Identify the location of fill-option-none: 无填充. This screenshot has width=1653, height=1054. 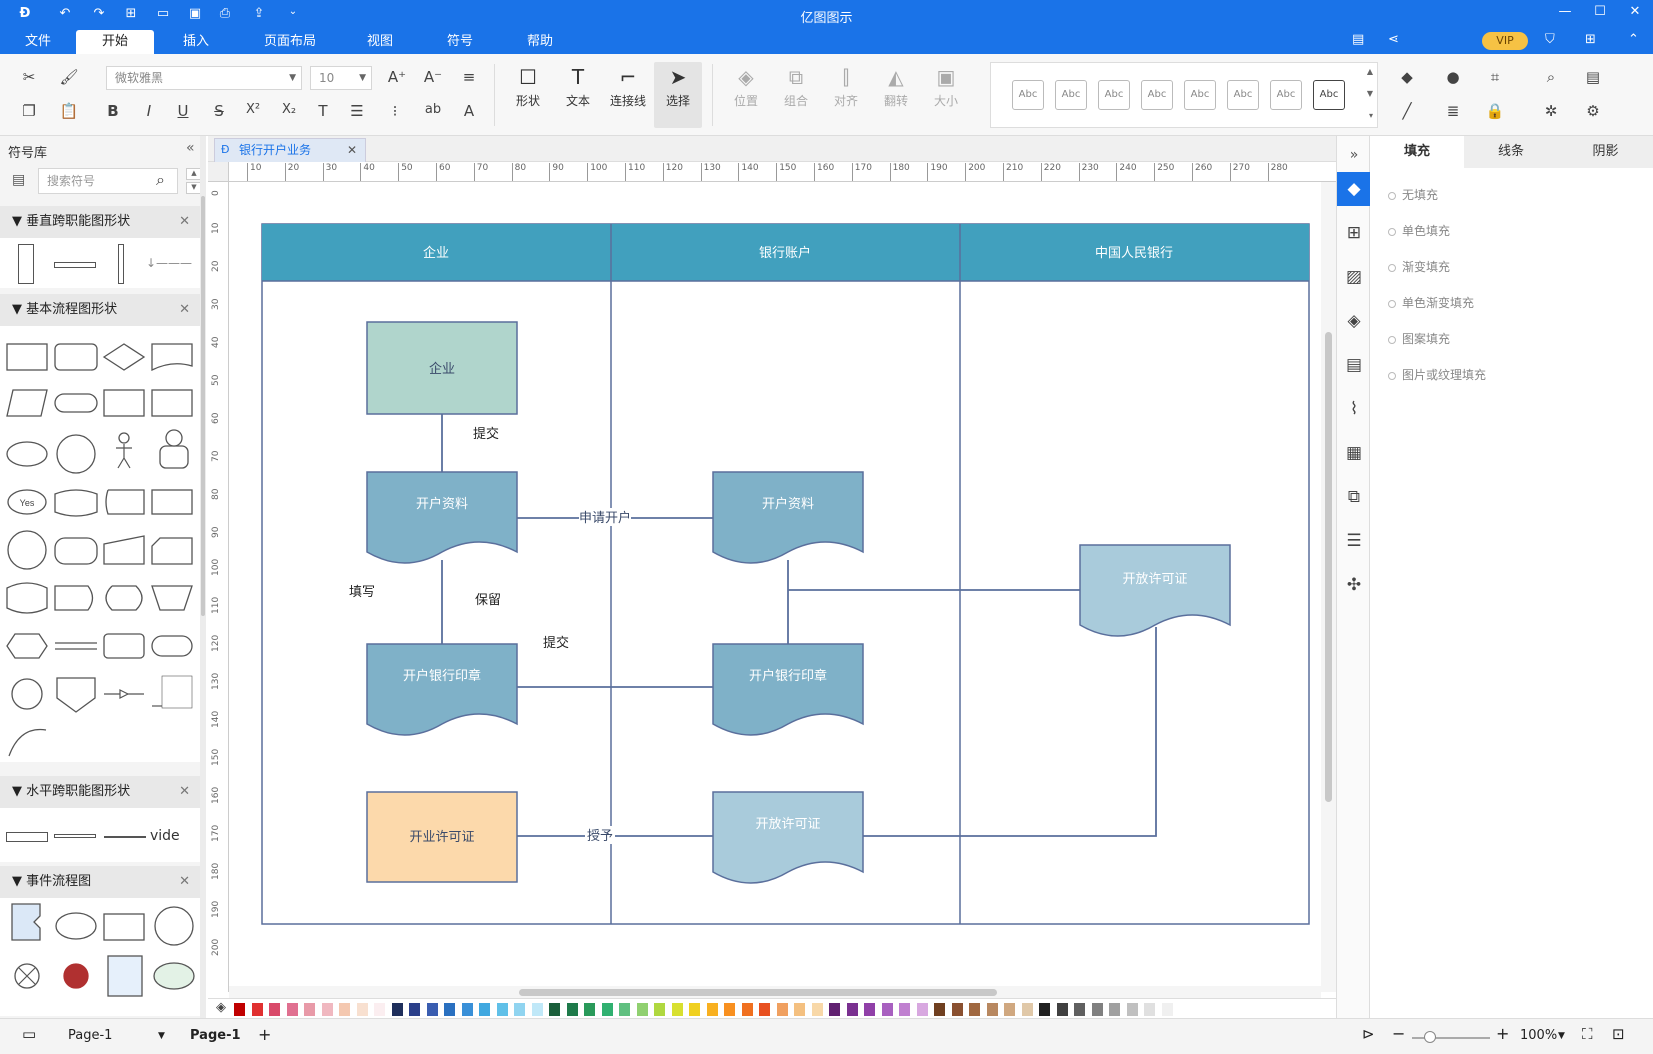
(1413, 194).